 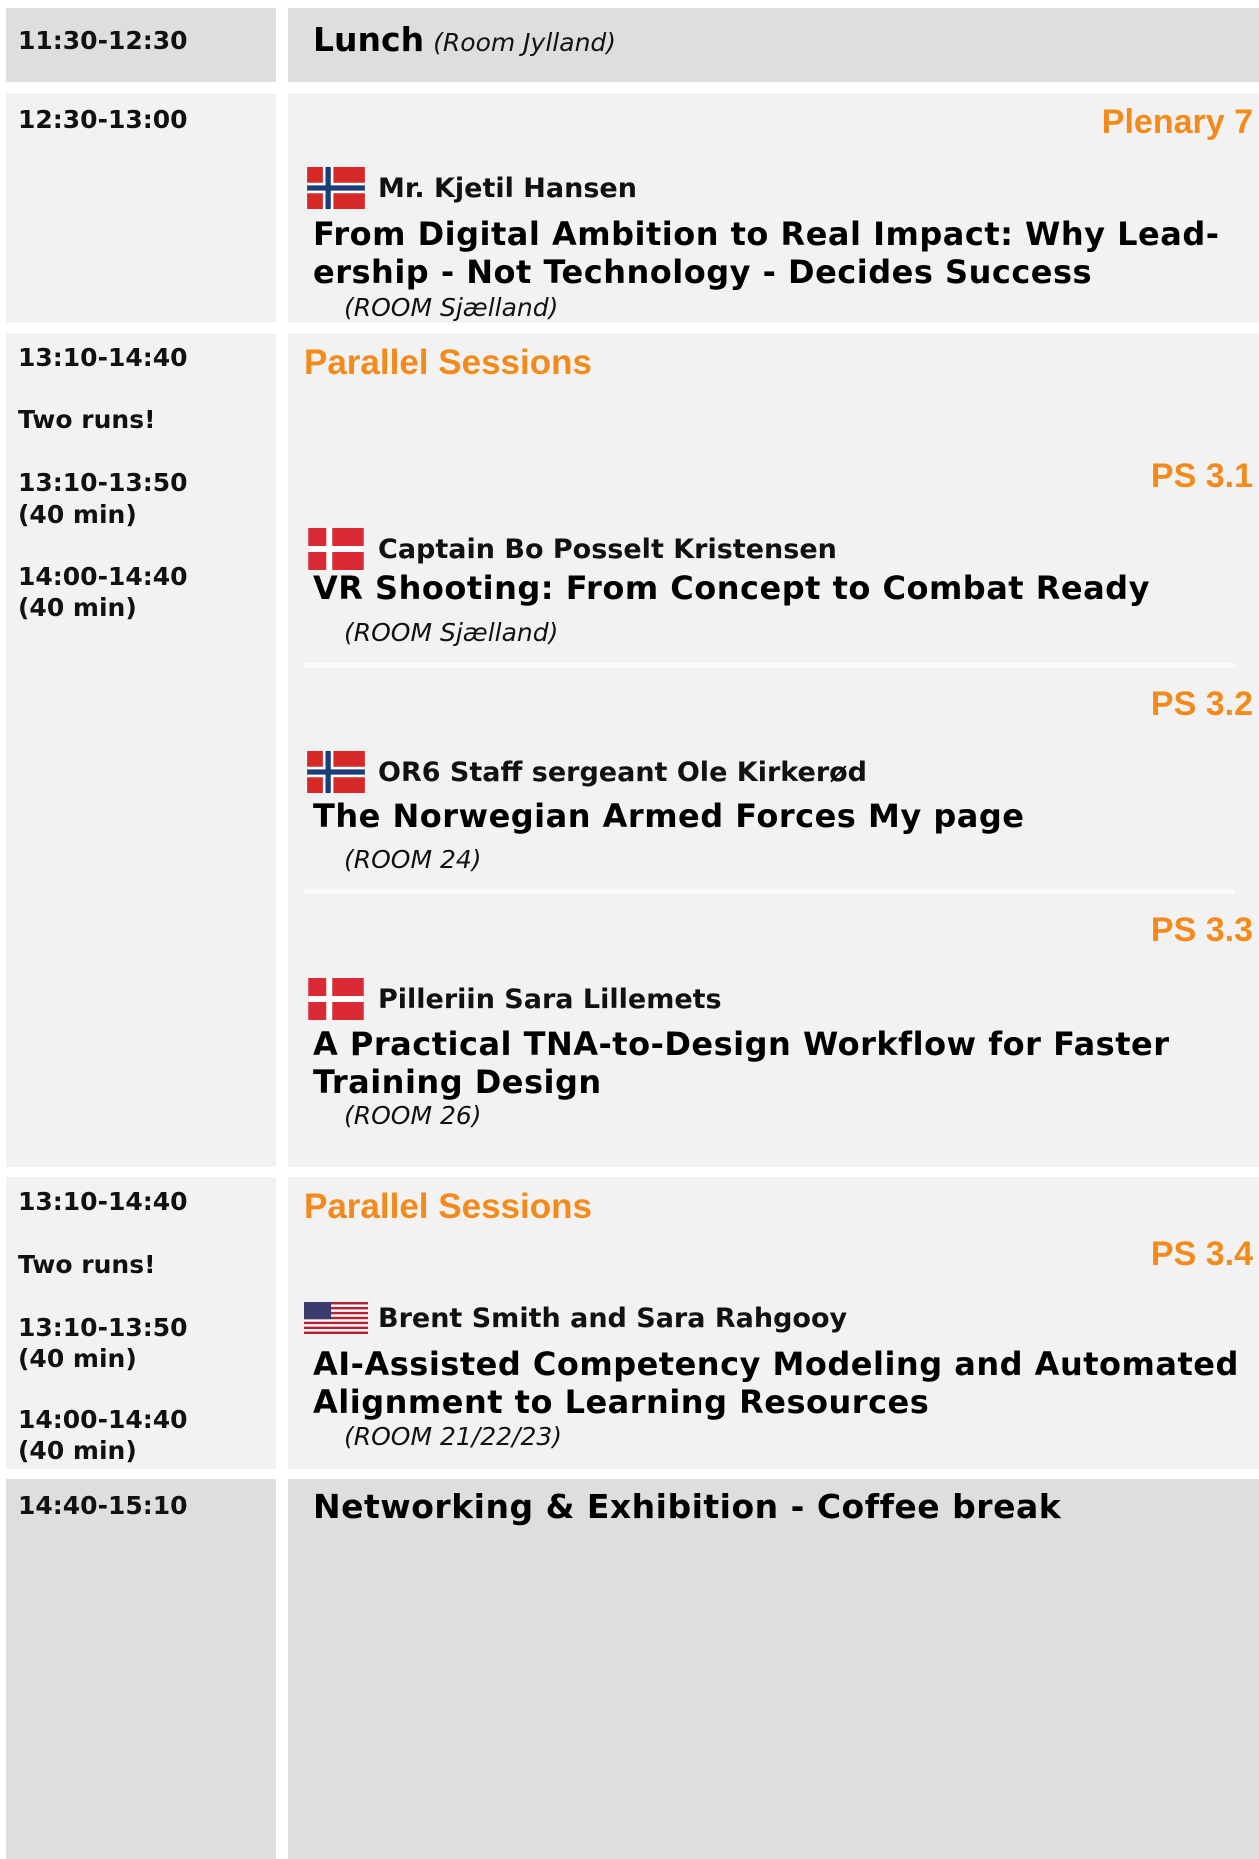 What do you see at coordinates (1201, 1254) in the screenshot?
I see `session-label: PS 3.4` at bounding box center [1201, 1254].